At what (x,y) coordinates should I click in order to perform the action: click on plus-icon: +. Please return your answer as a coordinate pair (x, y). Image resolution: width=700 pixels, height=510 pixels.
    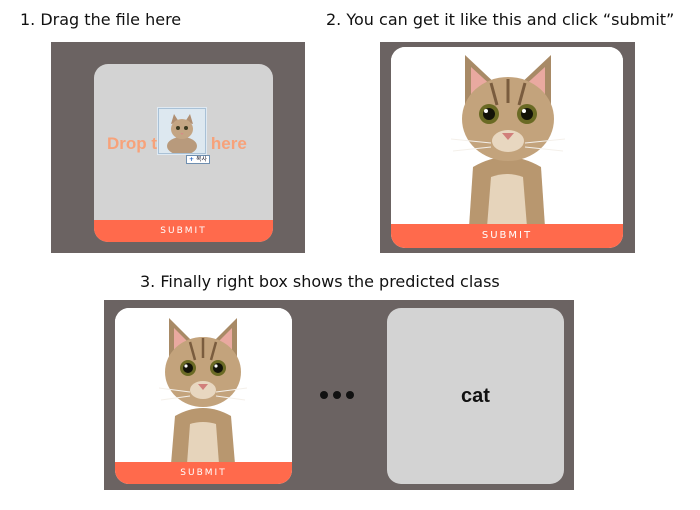
    Looking at the image, I should click on (192, 159).